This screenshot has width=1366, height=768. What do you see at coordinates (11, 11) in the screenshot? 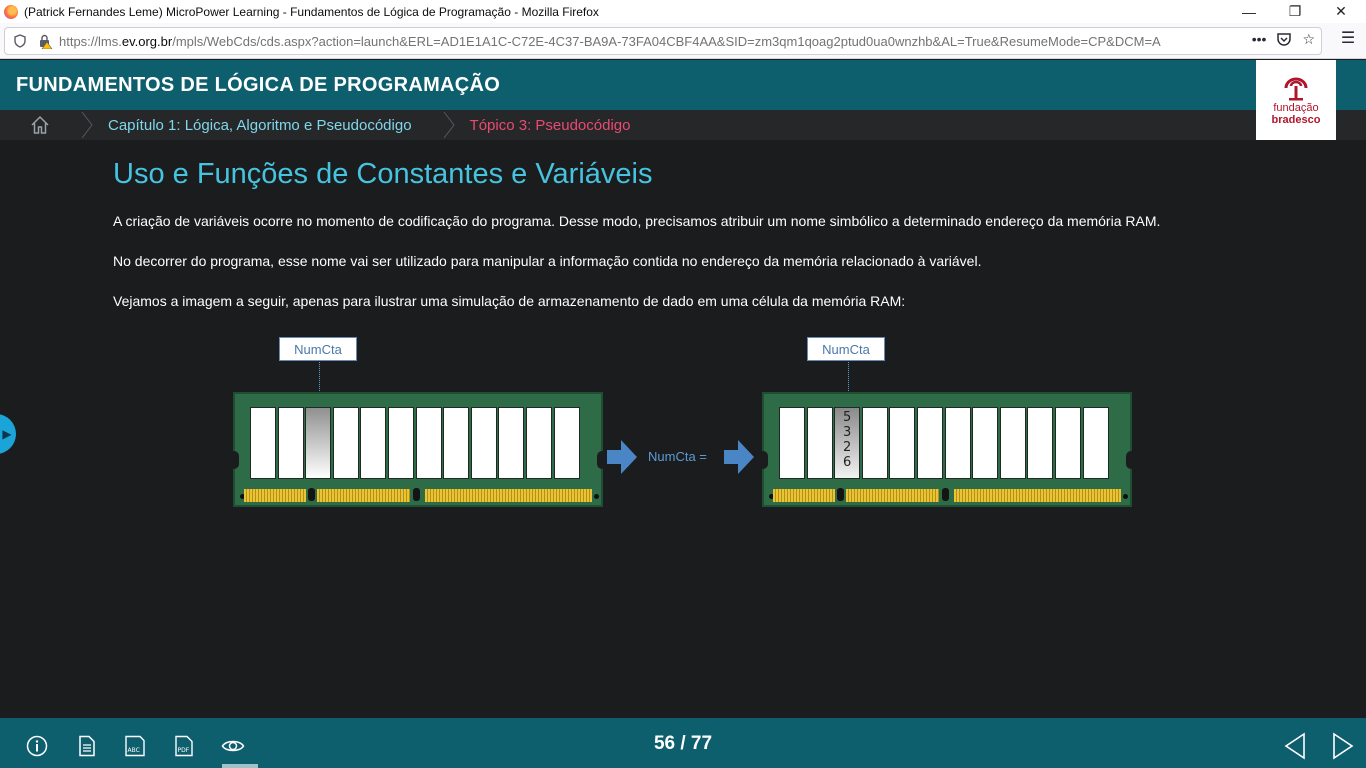
I see `firefox-icon` at bounding box center [11, 11].